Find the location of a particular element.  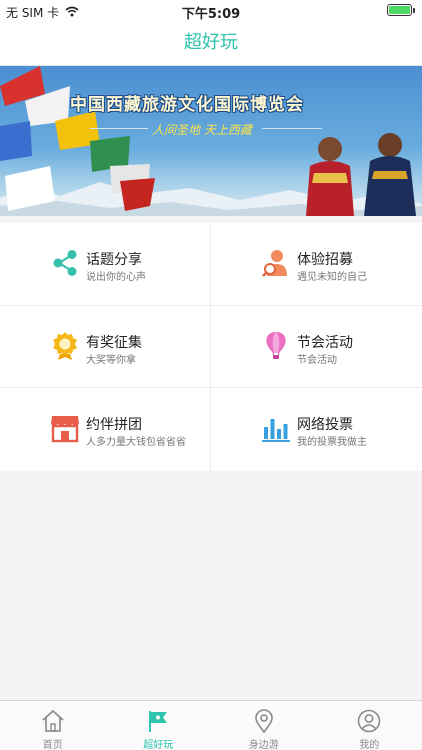

menu-item-title: 有奖征集 is located at coordinates (114, 343).